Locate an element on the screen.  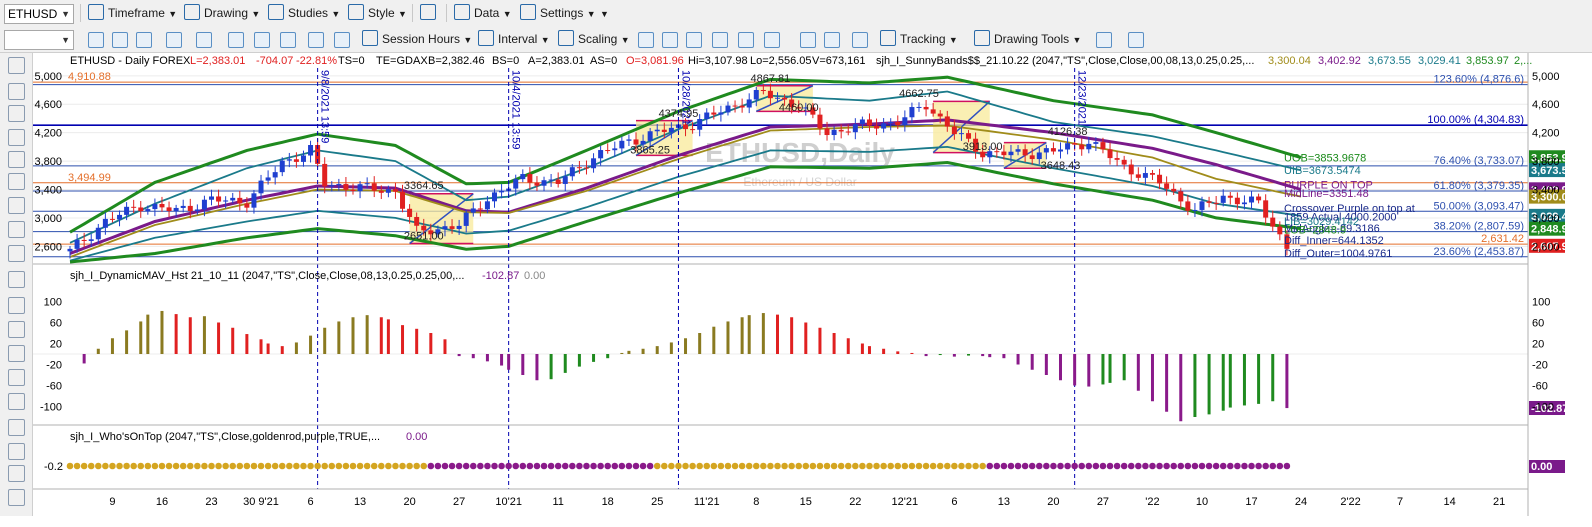
date-tick-label: 6 is located at coordinates (310, 502).